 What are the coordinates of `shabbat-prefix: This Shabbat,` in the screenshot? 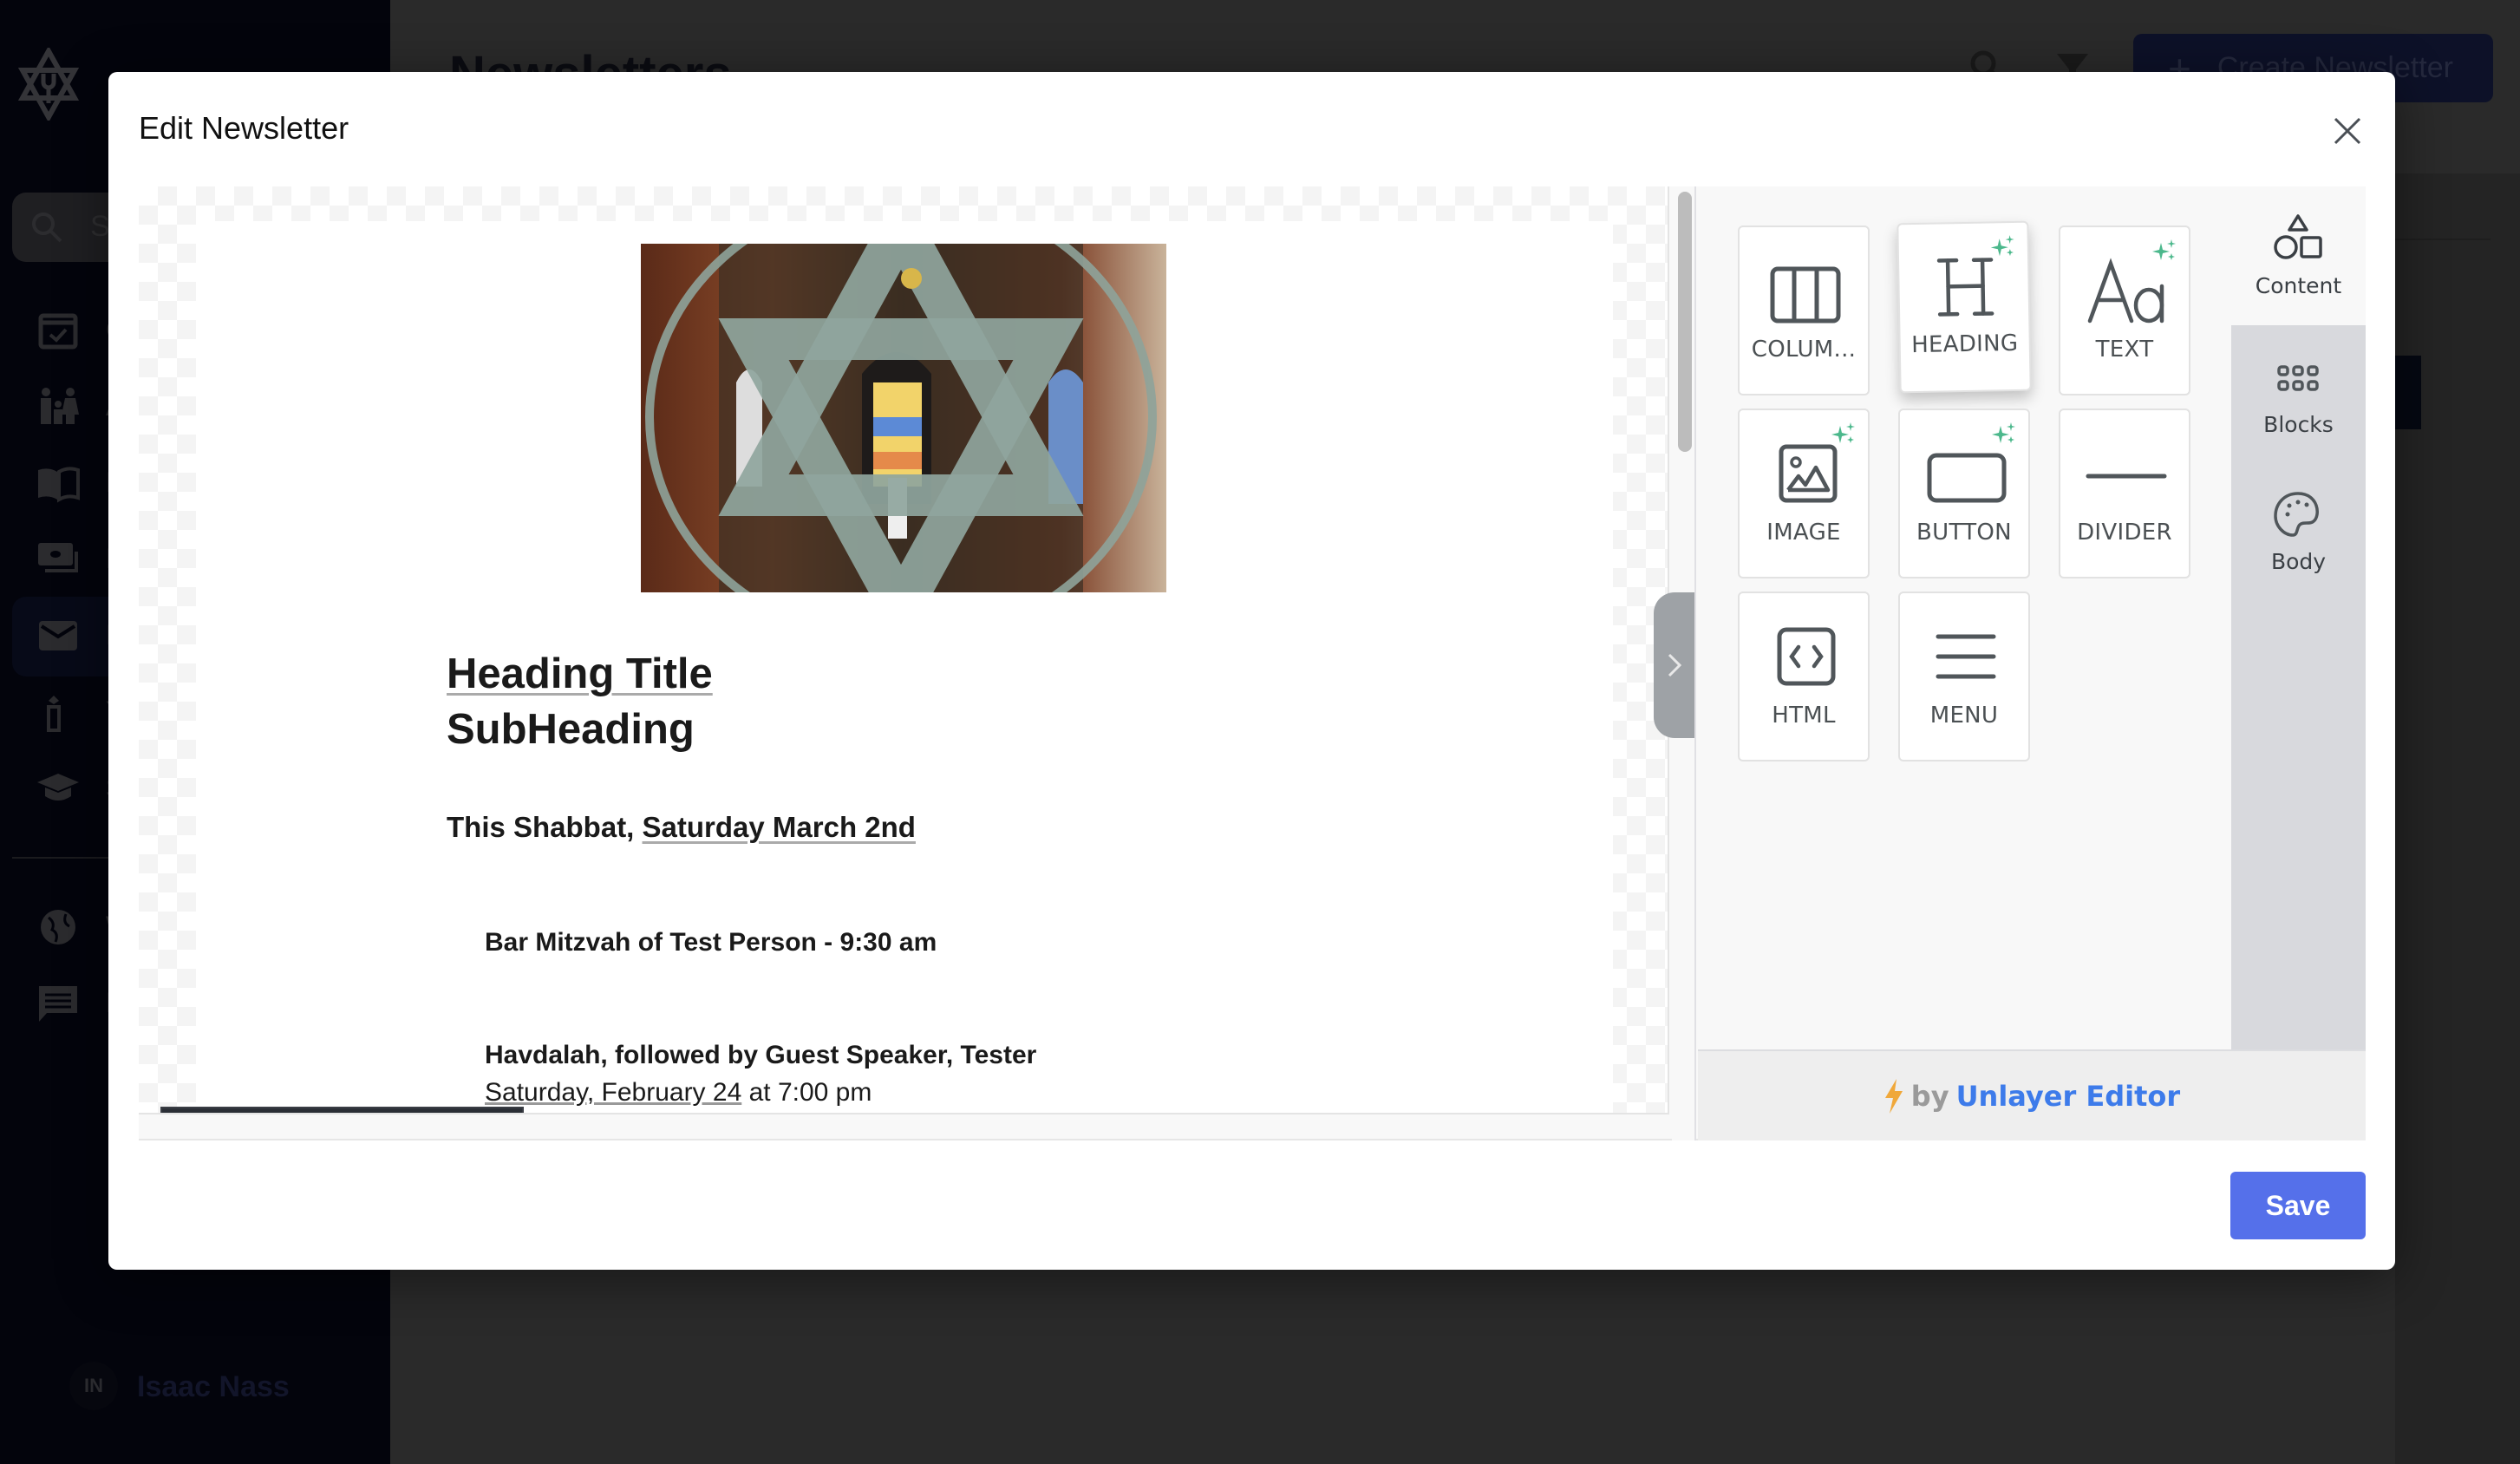 It's located at (545, 827).